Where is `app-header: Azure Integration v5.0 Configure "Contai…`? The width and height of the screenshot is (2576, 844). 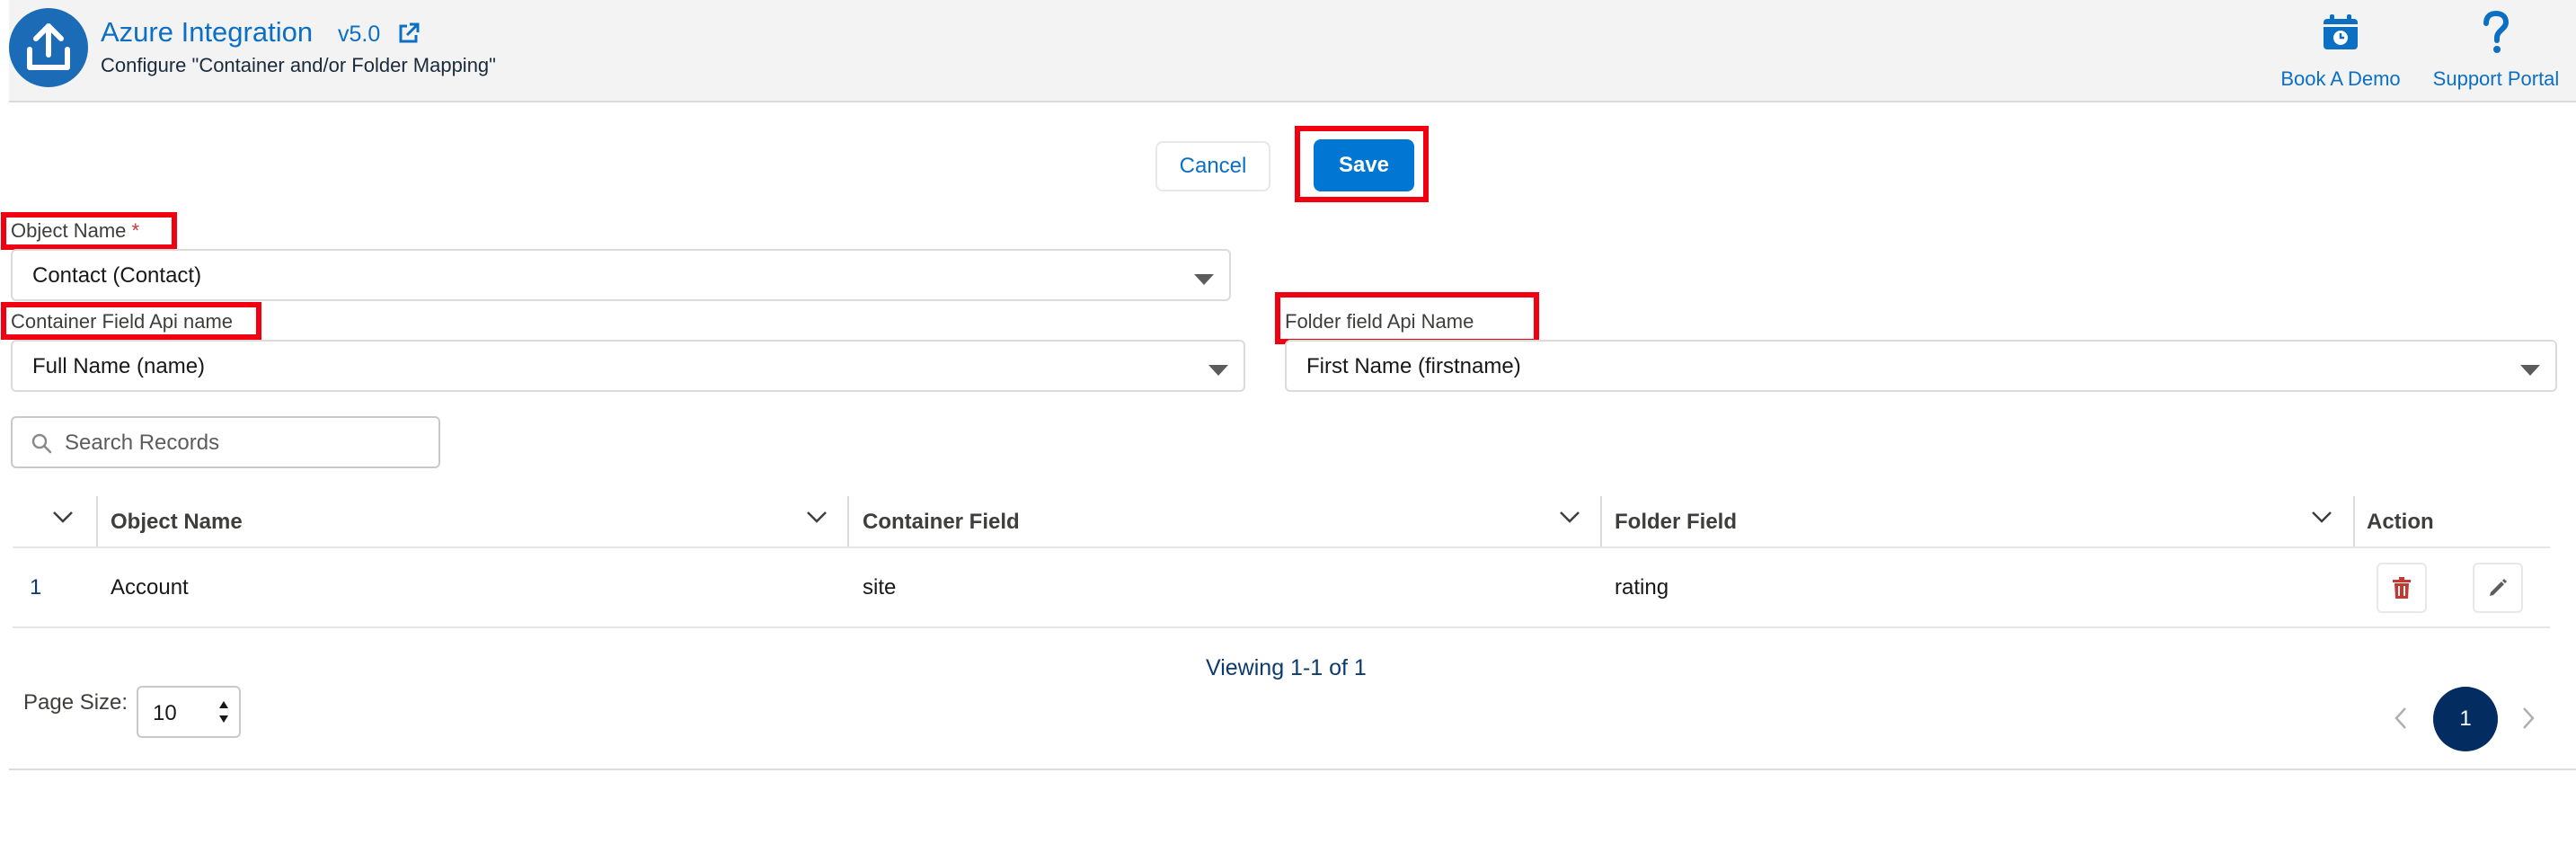 app-header: Azure Integration v5.0 Configure "Contai… is located at coordinates (1292, 51).